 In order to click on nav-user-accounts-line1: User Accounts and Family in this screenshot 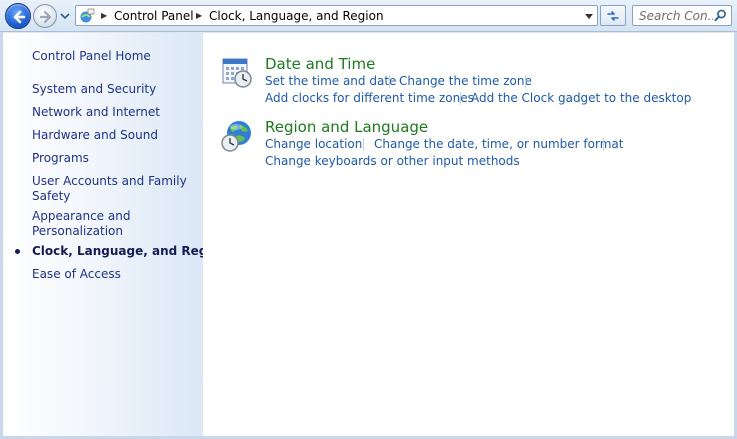, I will do `click(109, 181)`.